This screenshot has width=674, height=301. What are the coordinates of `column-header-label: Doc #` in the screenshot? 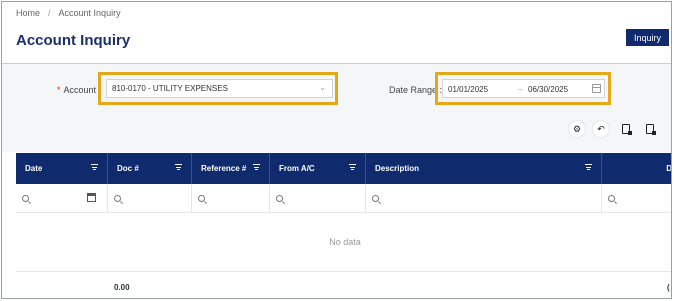 It's located at (128, 168).